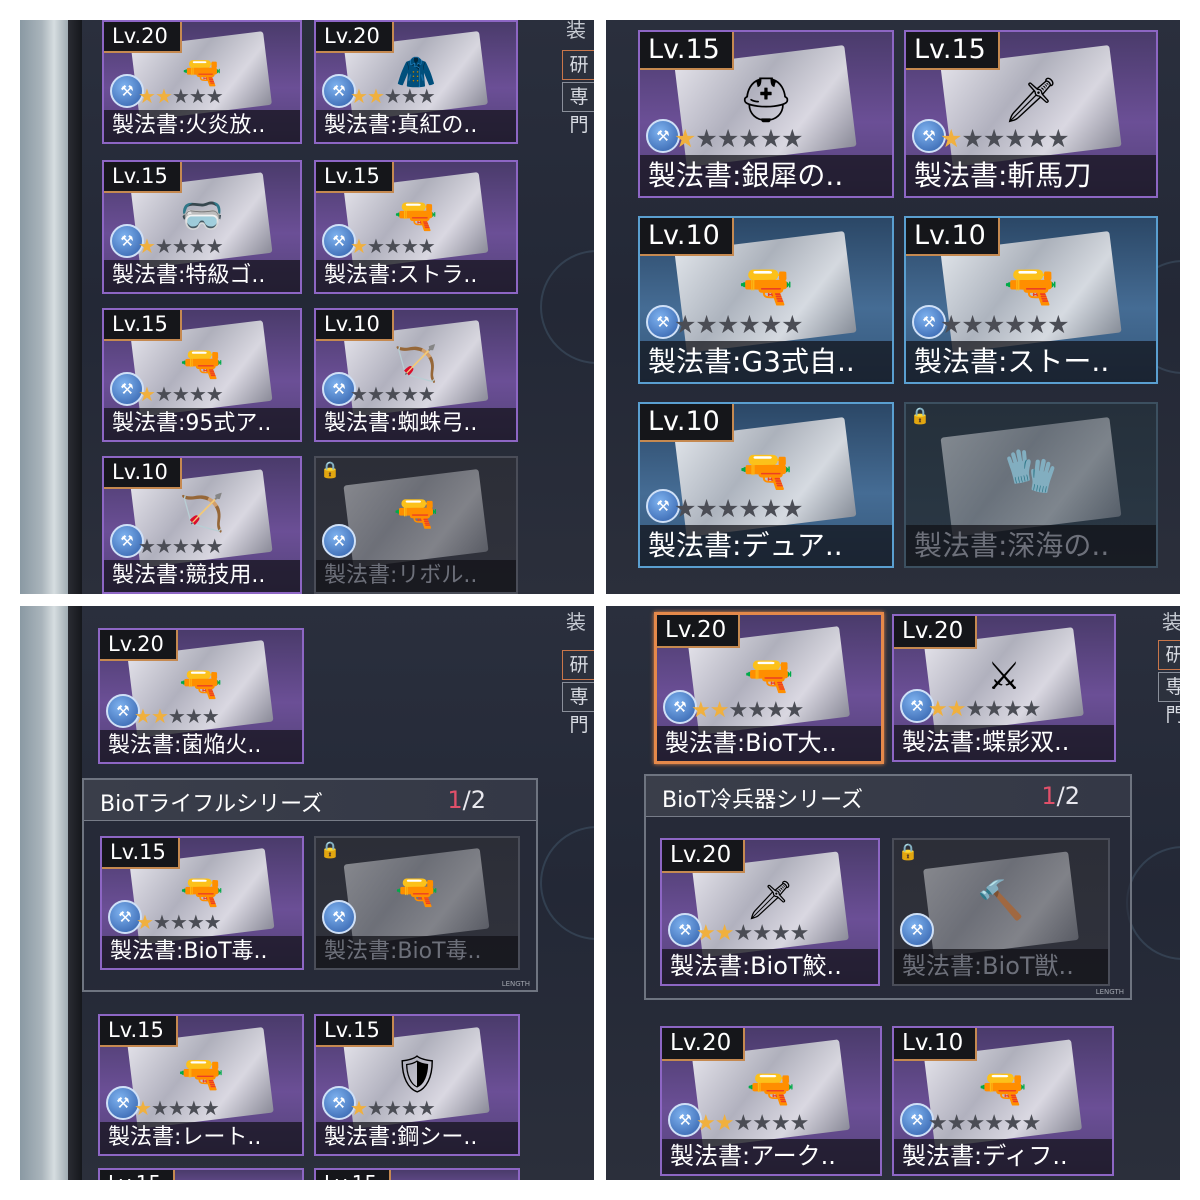 The width and height of the screenshot is (1200, 1200). What do you see at coordinates (202, 903) in the screenshot?
I see `recipe-card: 🔫 Lv.15 ⚒ ★★★★★ 製法書:BioT毒..` at bounding box center [202, 903].